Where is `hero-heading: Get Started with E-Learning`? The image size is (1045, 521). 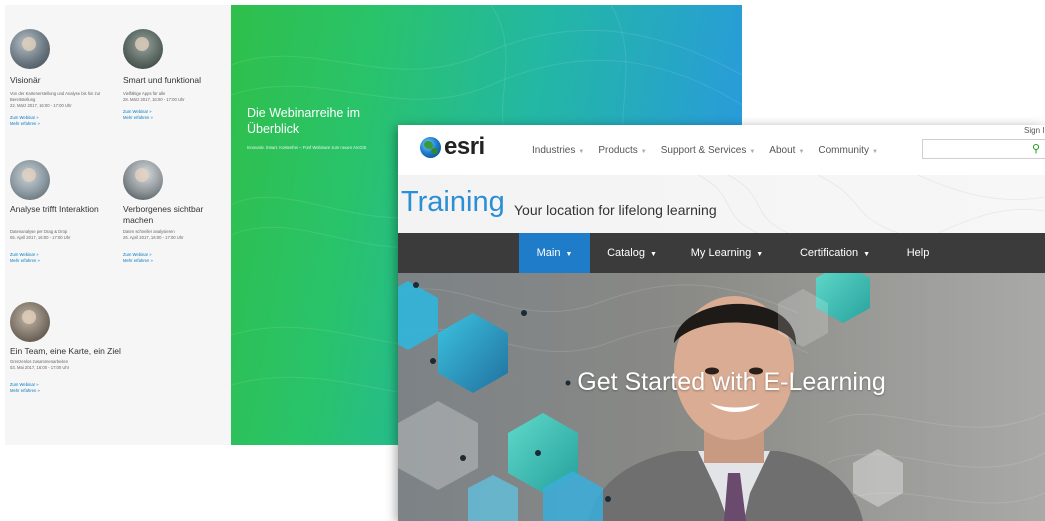 hero-heading: Get Started with E-Learning is located at coordinates (731, 382).